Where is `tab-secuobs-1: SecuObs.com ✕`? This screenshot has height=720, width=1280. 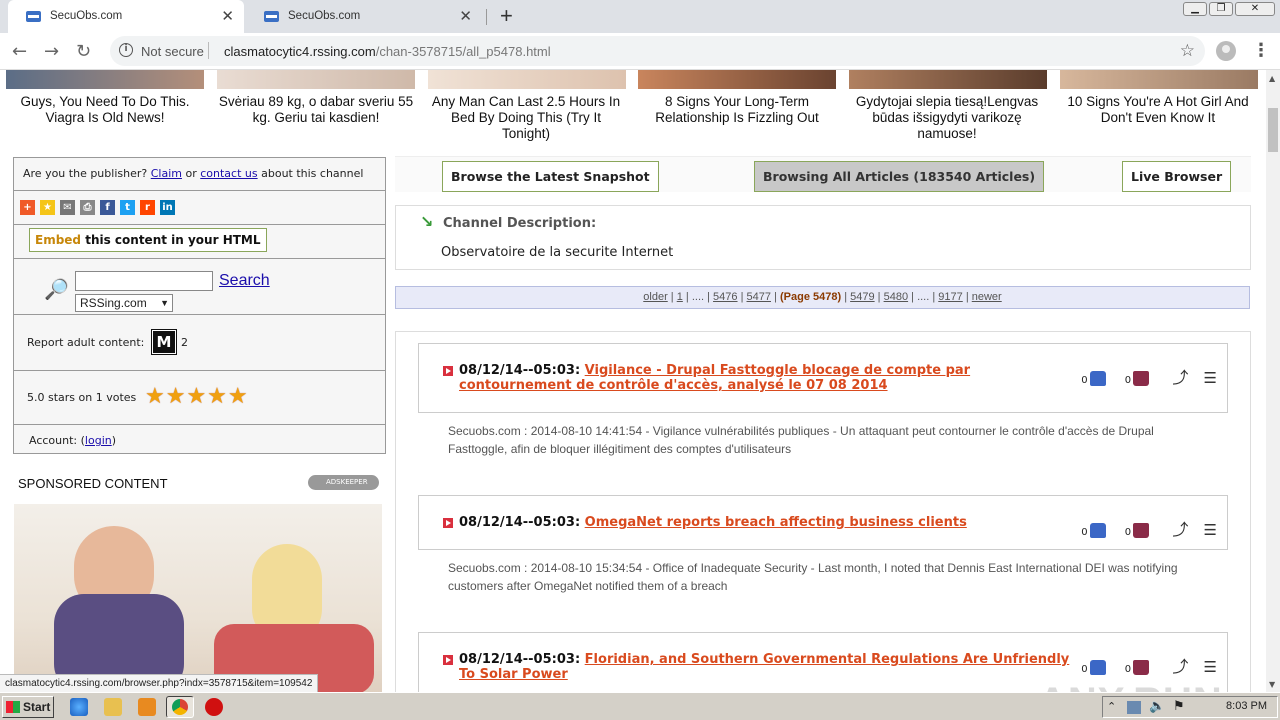 tab-secuobs-1: SecuObs.com ✕ is located at coordinates (126, 16).